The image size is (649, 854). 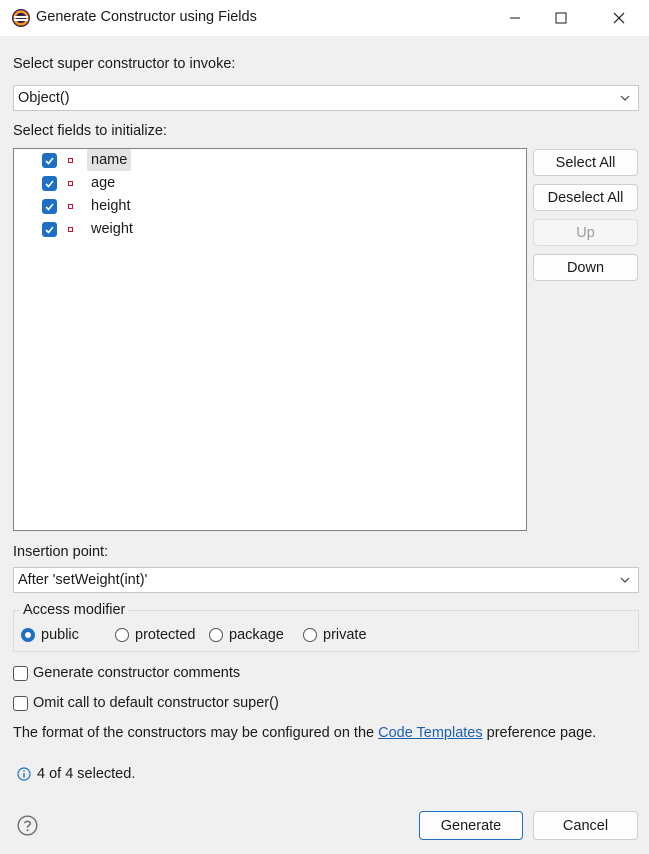 I want to click on help-icon, so click(x=27, y=825).